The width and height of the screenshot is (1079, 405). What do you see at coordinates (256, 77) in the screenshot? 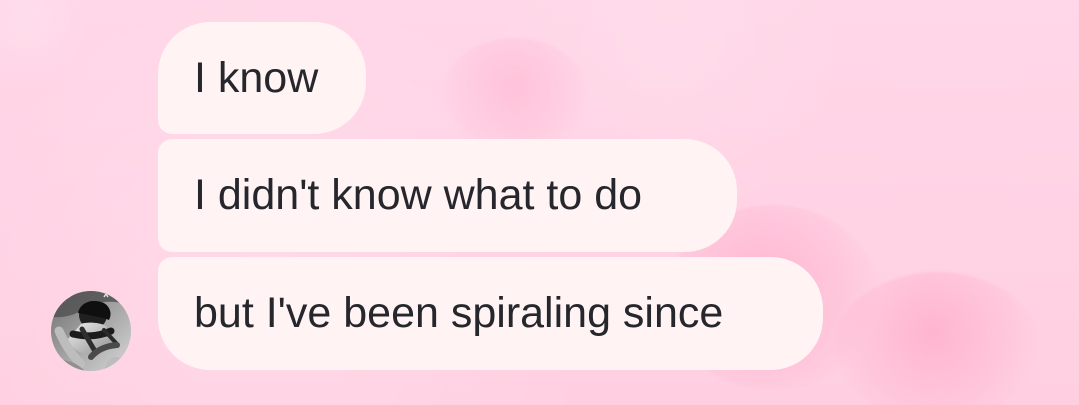
I see `message-text: I know` at bounding box center [256, 77].